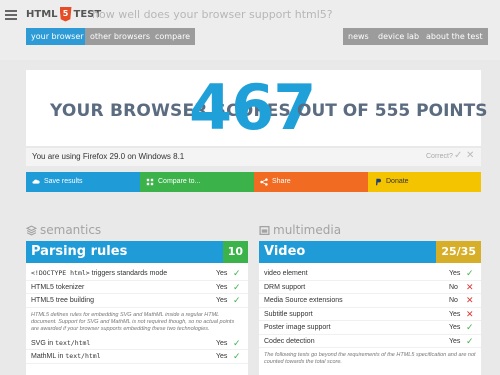 The height and width of the screenshot is (375, 500). I want to click on multimedia-icon, so click(264, 230).